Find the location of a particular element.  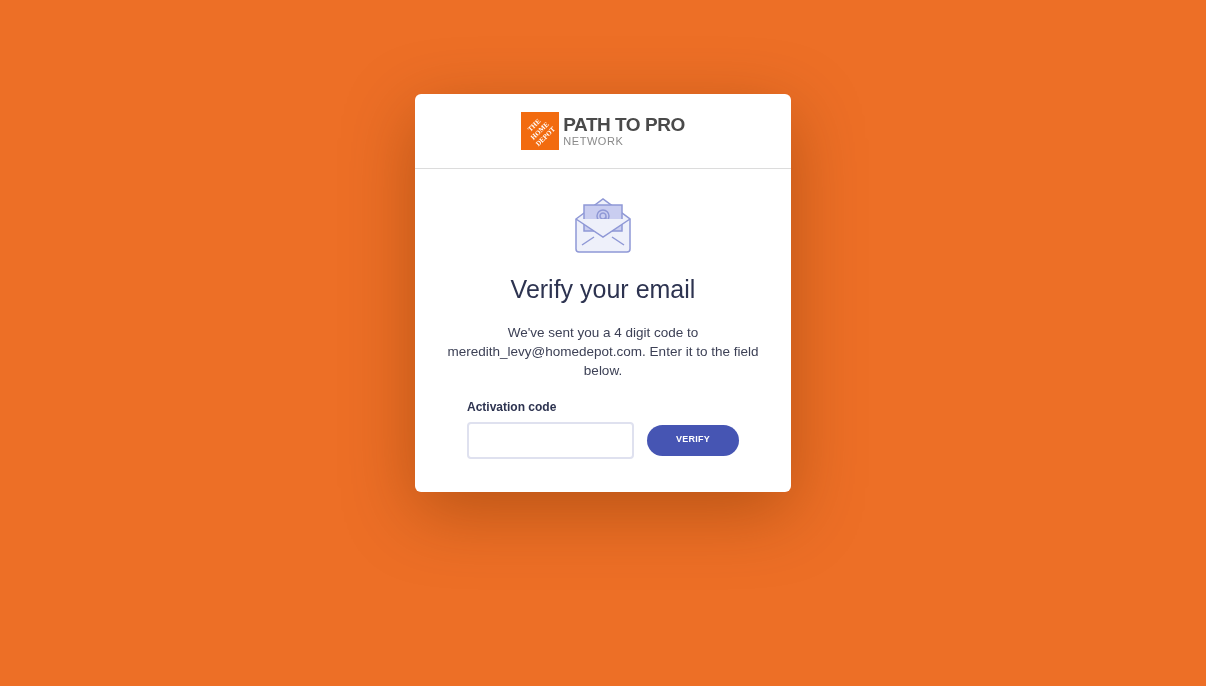

verify-button: VERIFY is located at coordinates (693, 440).